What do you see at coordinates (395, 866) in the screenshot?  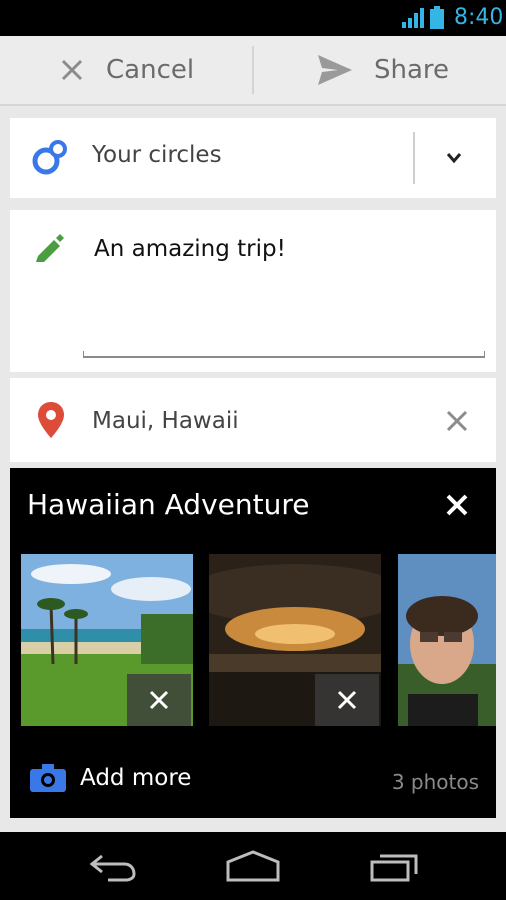 I see `recent-apps-icon` at bounding box center [395, 866].